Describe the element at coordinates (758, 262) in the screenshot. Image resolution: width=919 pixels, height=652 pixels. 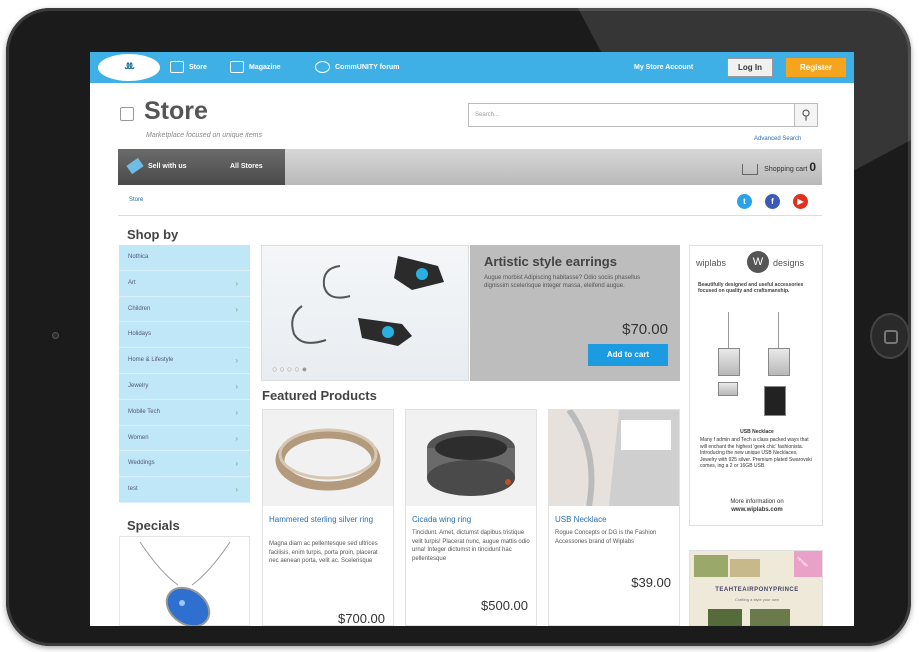
I see `wiplabs-logo: W` at that location.